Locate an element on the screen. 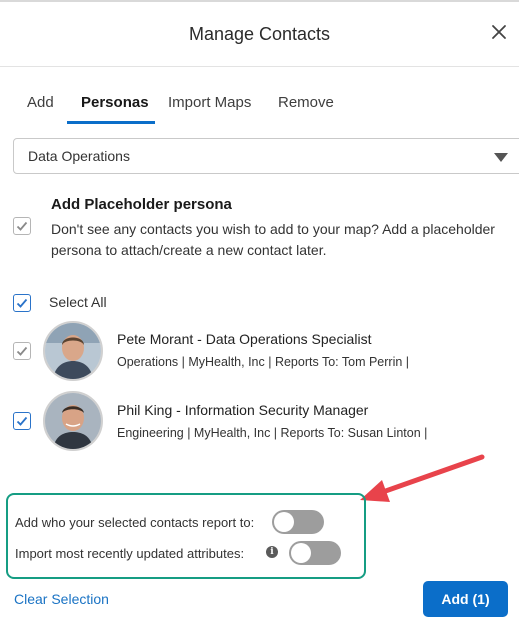 This screenshot has width=519, height=626. modal-title: Manage Contacts is located at coordinates (259, 34).